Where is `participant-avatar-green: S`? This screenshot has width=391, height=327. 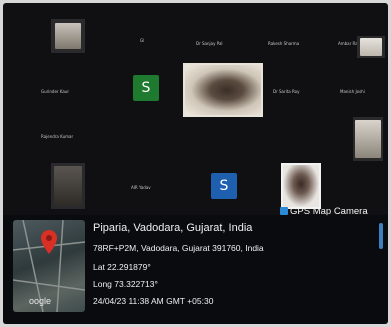
participant-avatar-green: S is located at coordinates (146, 88).